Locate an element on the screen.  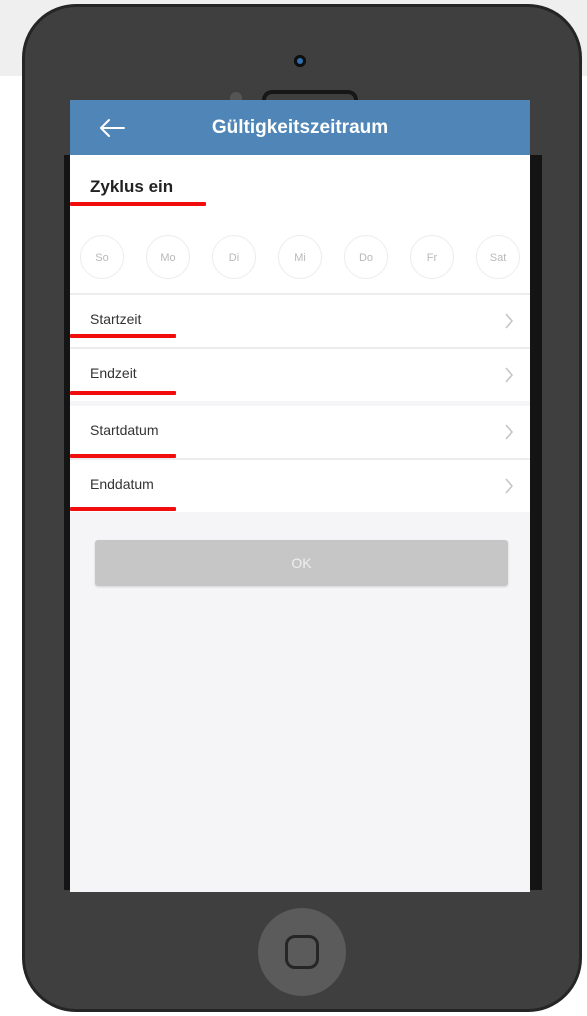
highlight-start-time is located at coordinates (123, 336).